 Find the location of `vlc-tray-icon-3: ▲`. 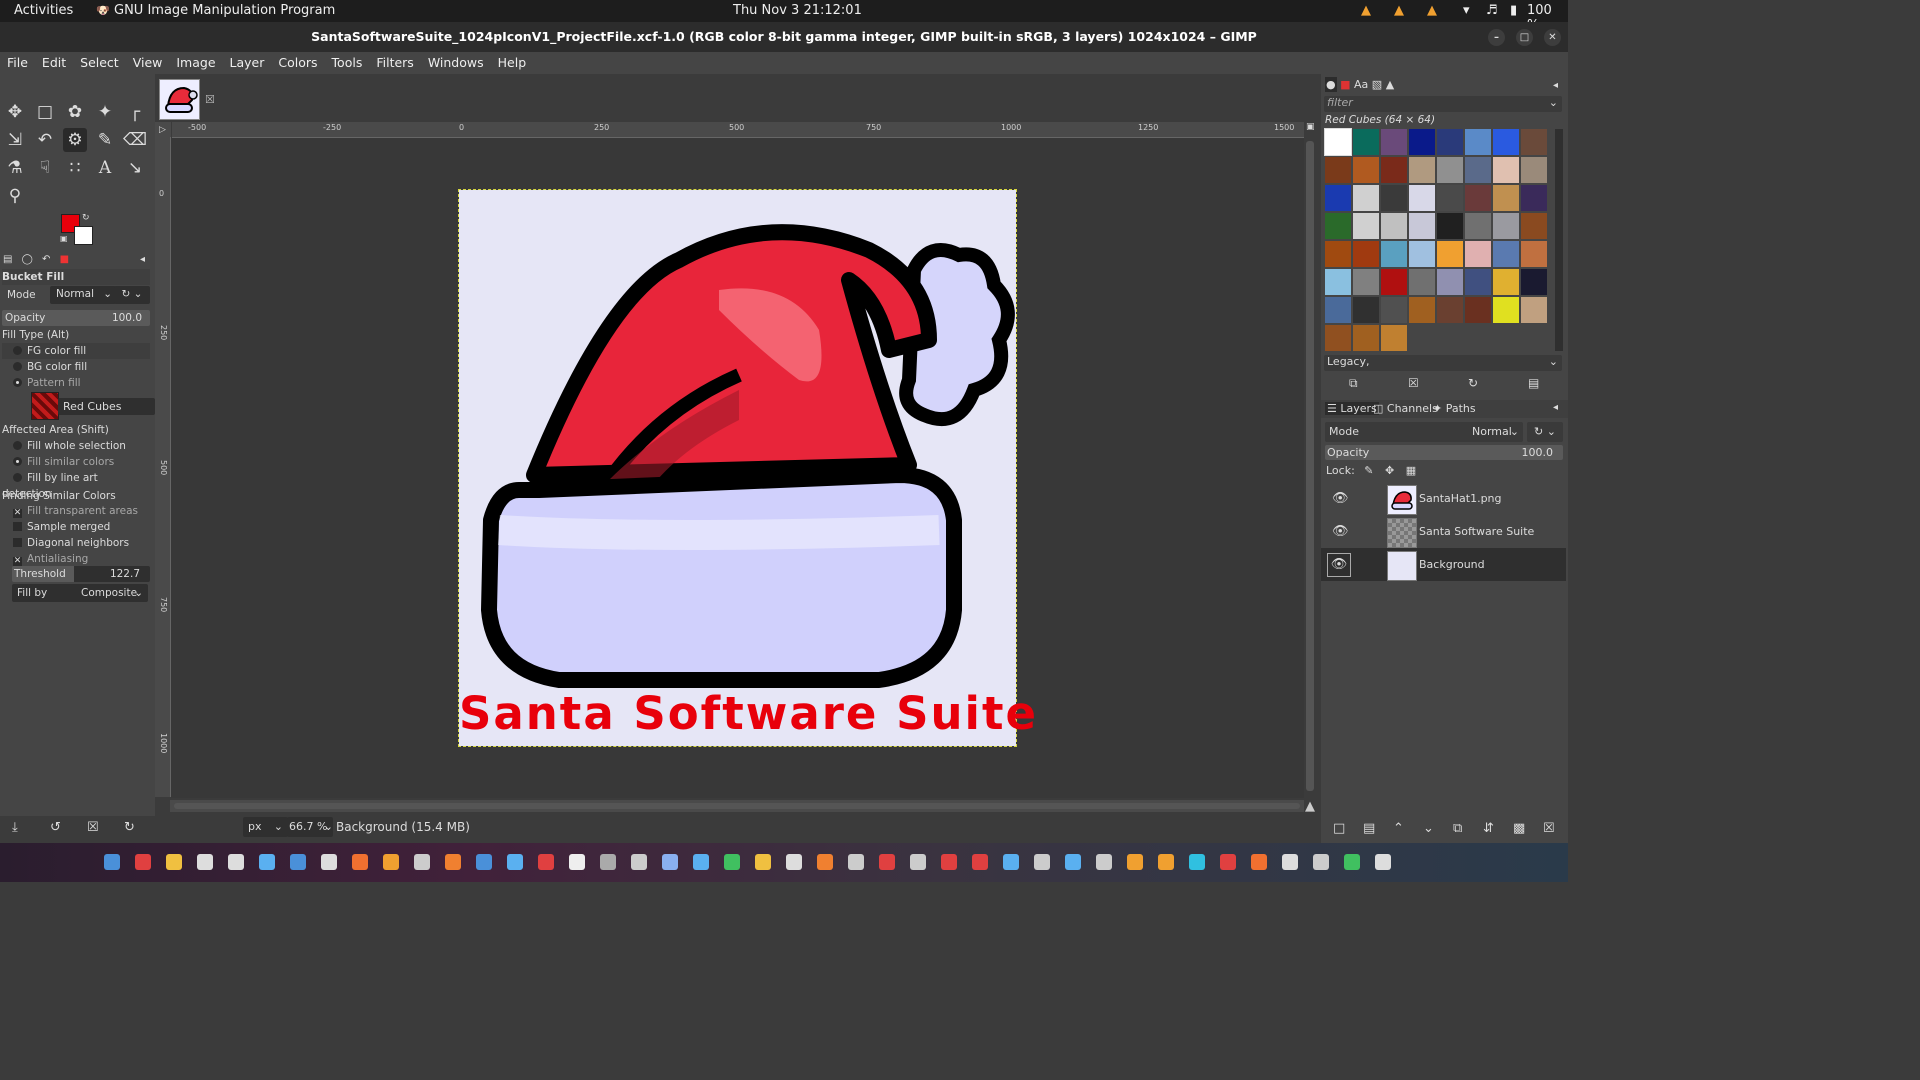

vlc-tray-icon-3: ▲ is located at coordinates (1432, 10).